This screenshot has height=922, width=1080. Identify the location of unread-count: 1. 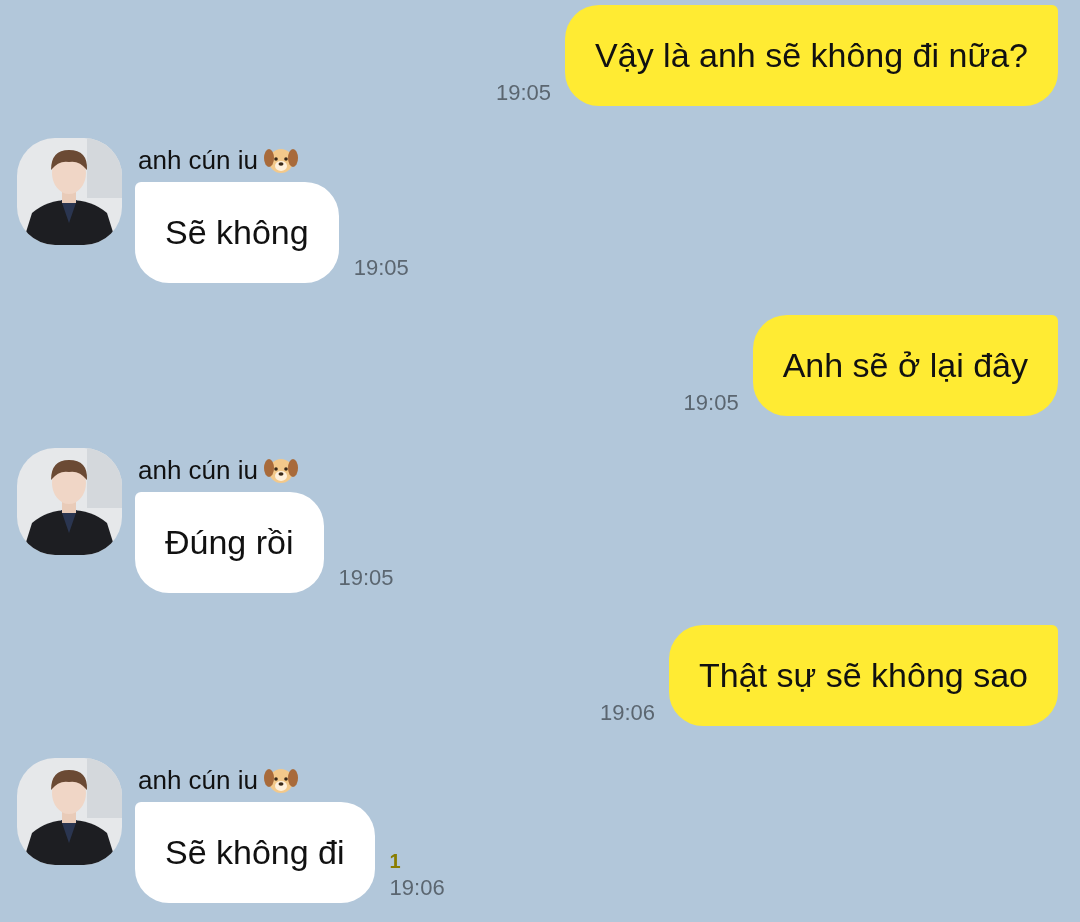
(395, 861).